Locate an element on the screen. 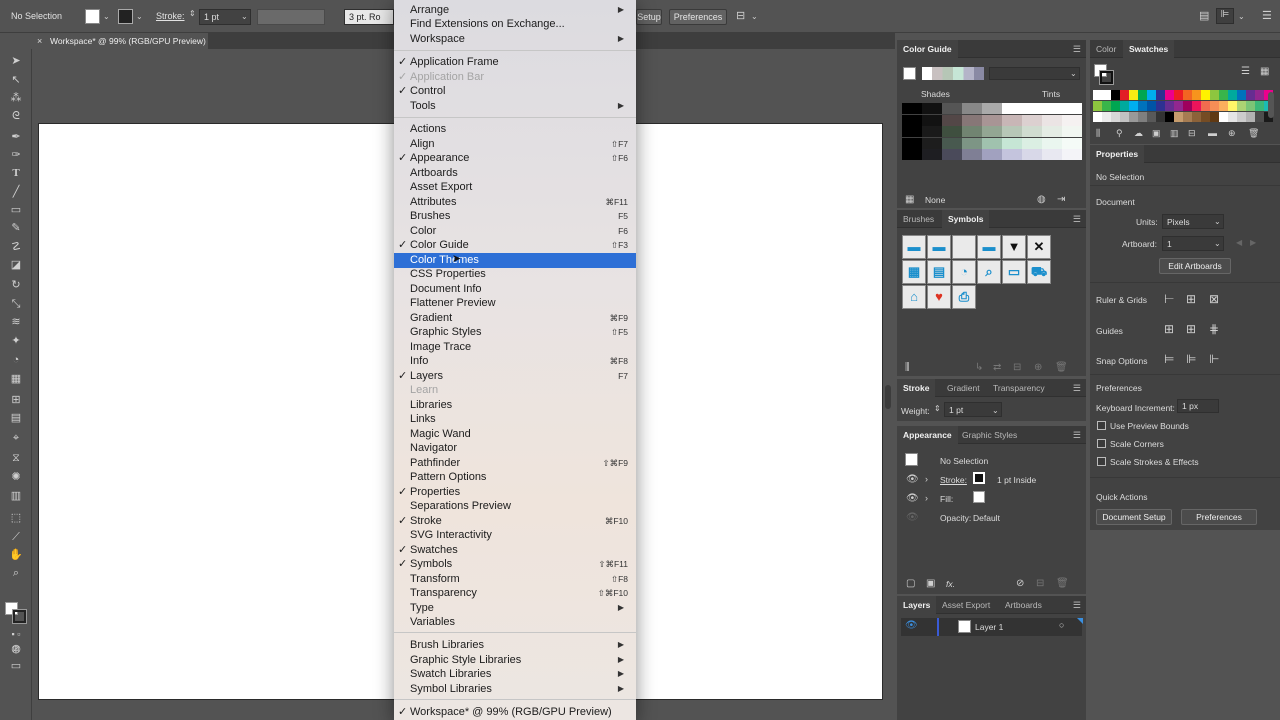 Image resolution: width=1280 pixels, height=720 pixels. fill-visibility-eye-icon: 👁 is located at coordinates (912, 498).